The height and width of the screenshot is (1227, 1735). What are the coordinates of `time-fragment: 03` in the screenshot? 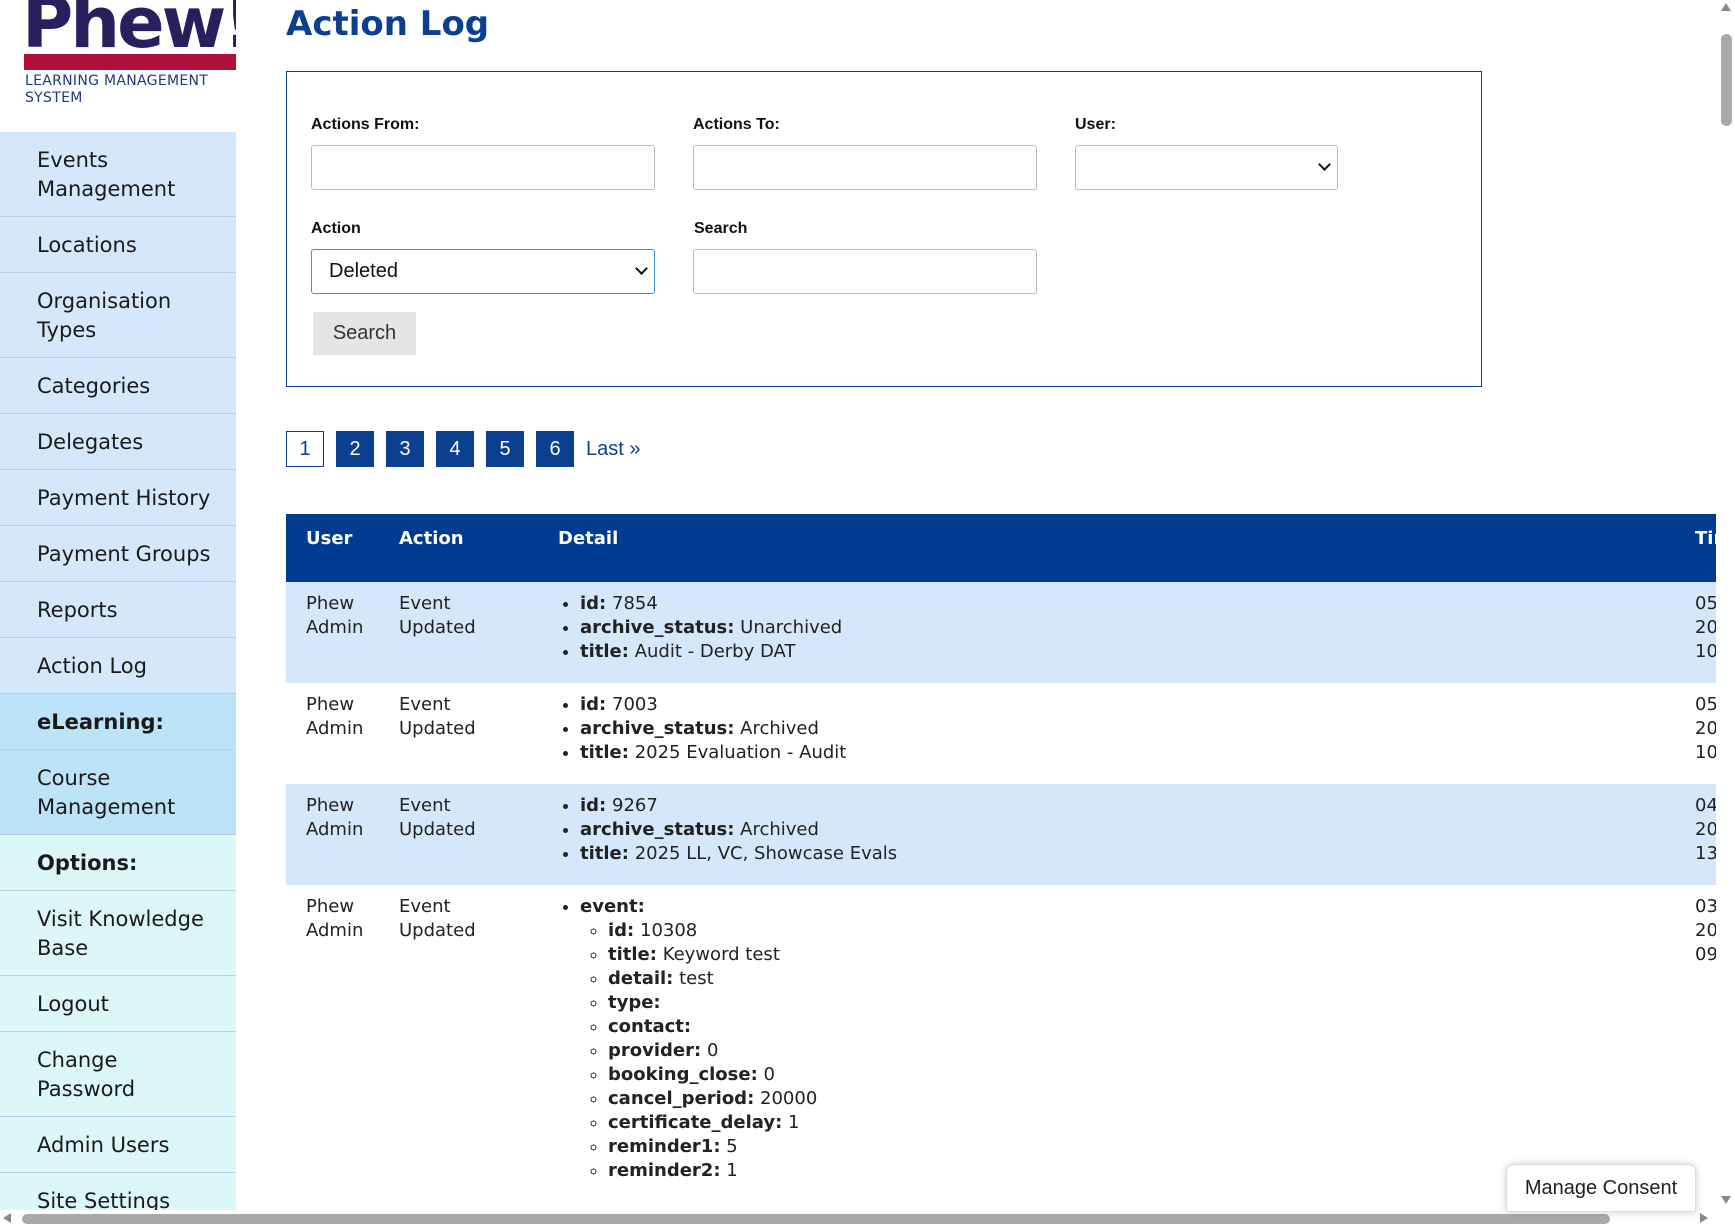 It's located at (1705, 906).